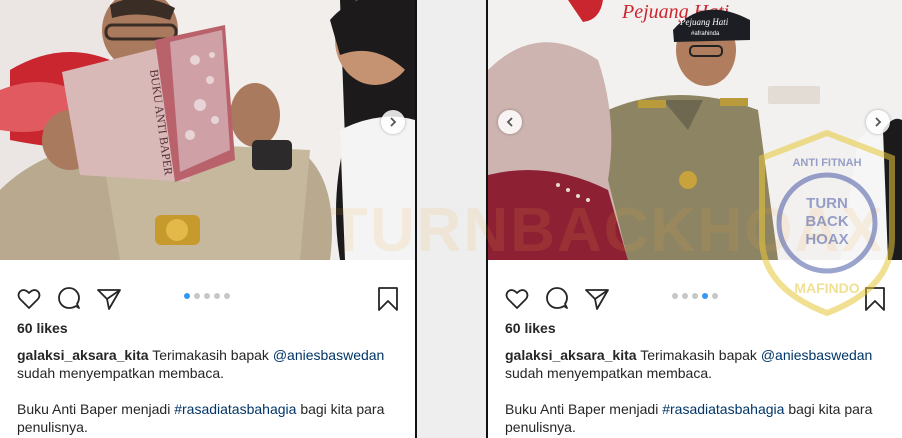 The width and height of the screenshot is (902, 438). I want to click on cap-subtext: #afrahinda, so click(705, 34).